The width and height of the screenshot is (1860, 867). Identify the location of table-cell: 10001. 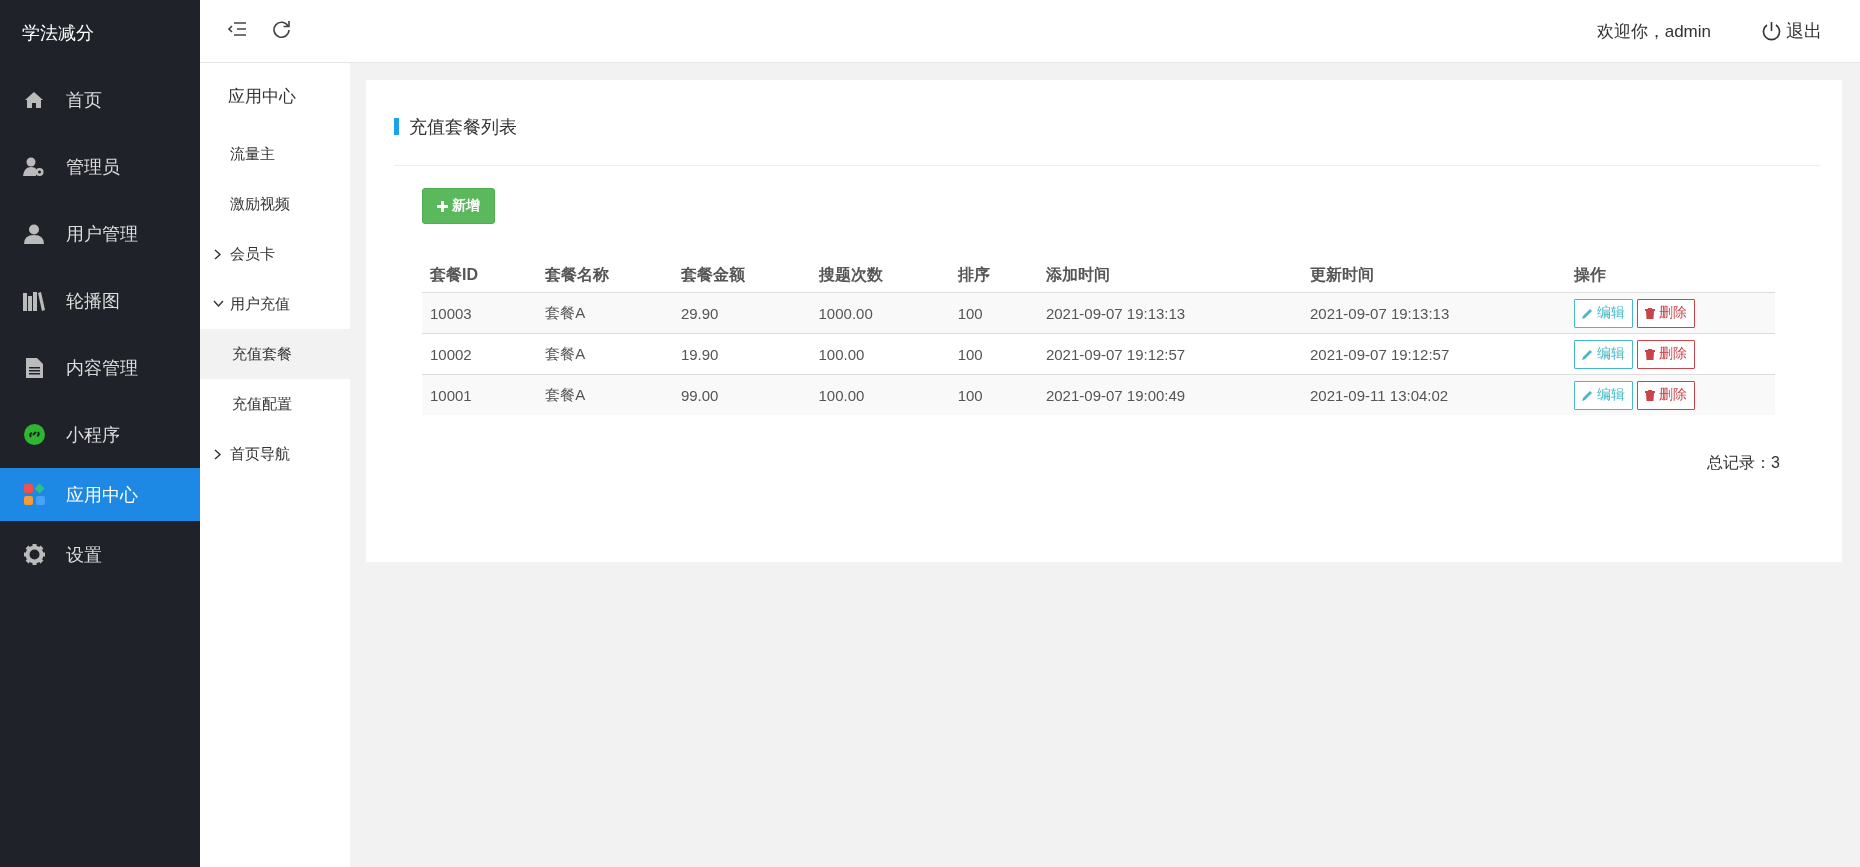
(480, 394).